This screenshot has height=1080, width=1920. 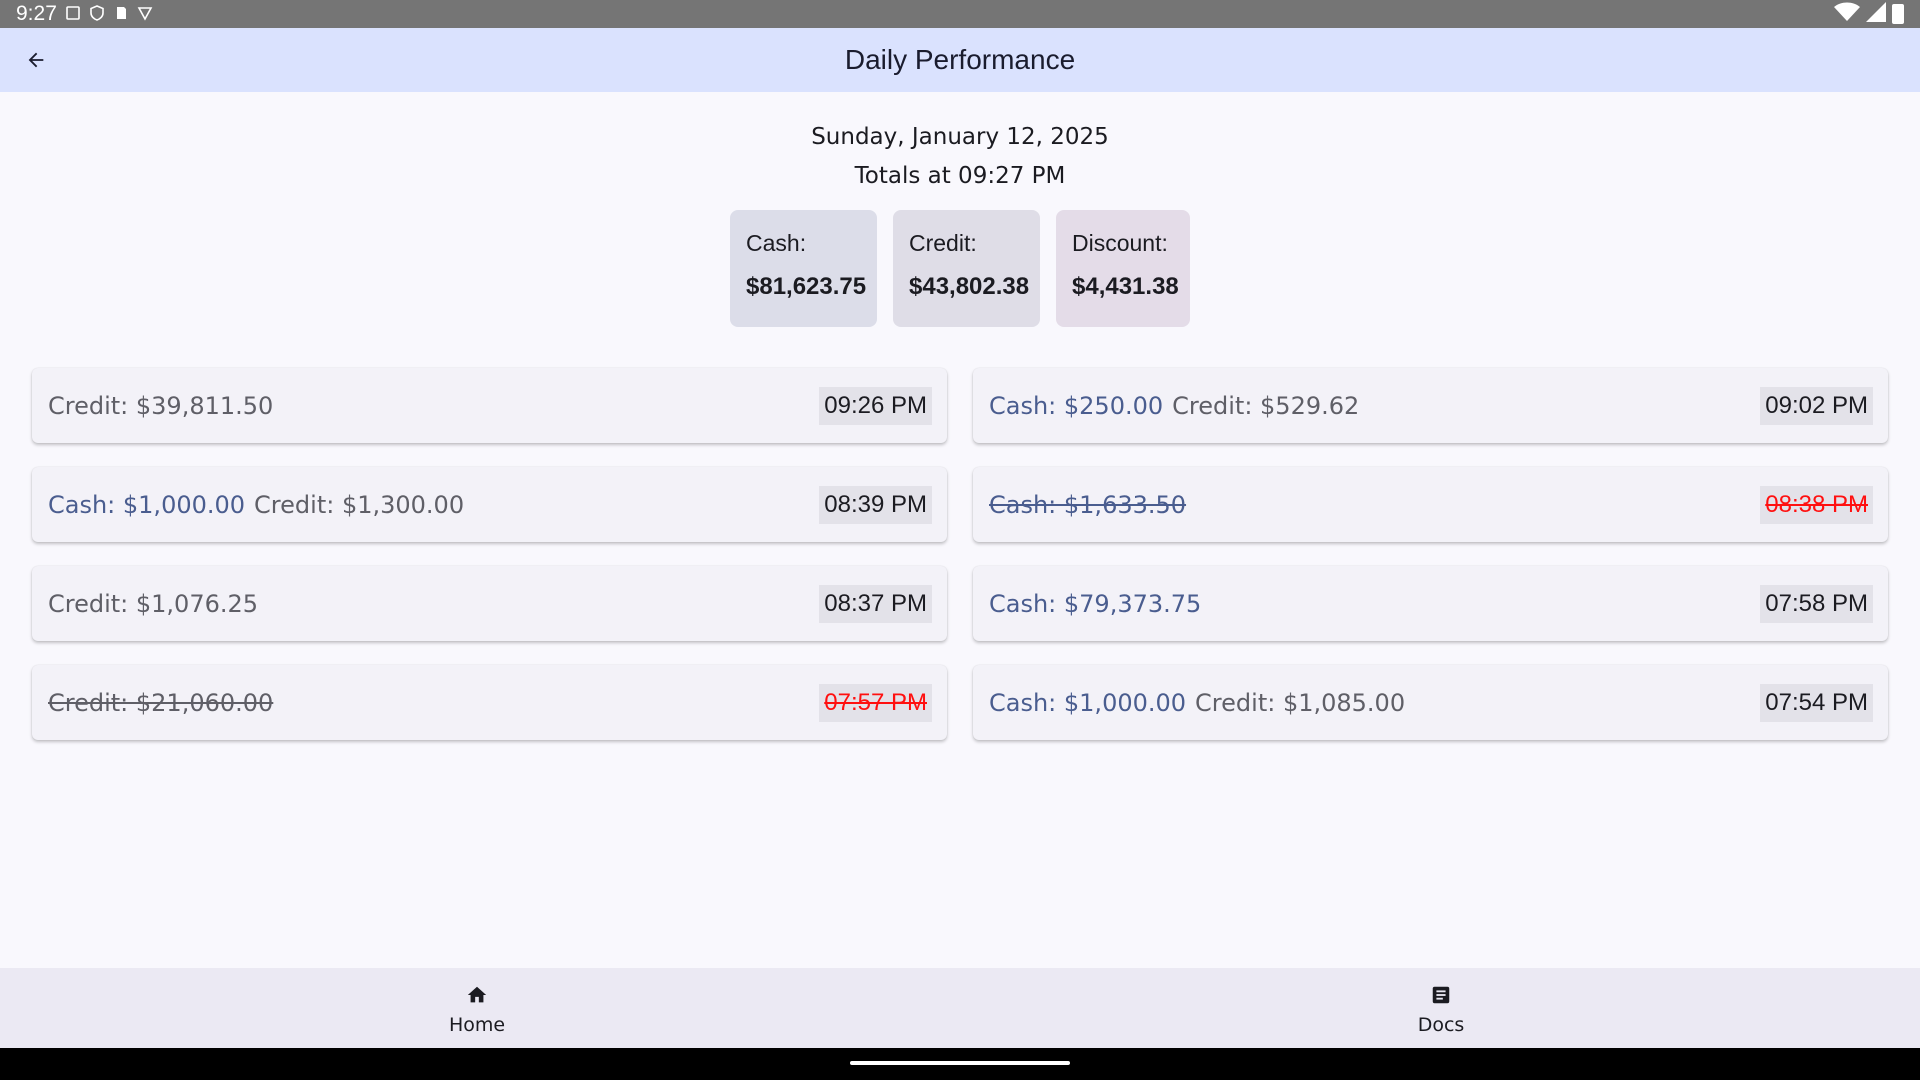 What do you see at coordinates (477, 995) in the screenshot?
I see `home-icon` at bounding box center [477, 995].